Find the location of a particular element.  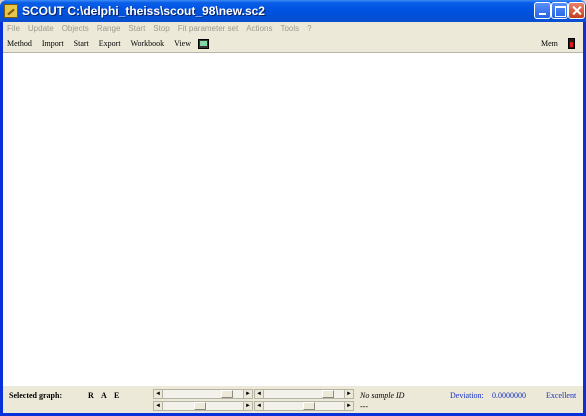

deviation-value: 0.0000000 is located at coordinates (509, 395).